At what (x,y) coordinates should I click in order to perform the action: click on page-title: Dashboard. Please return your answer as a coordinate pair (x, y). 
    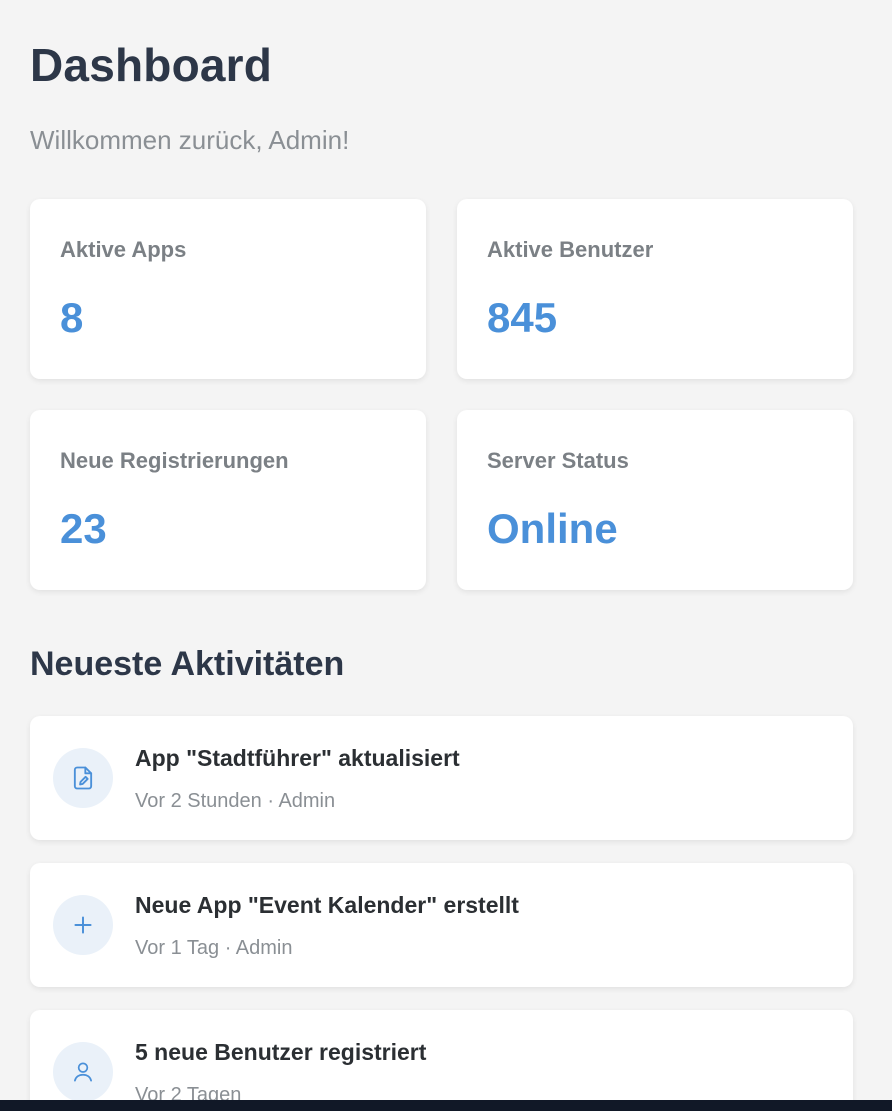
    Looking at the image, I should click on (151, 65).